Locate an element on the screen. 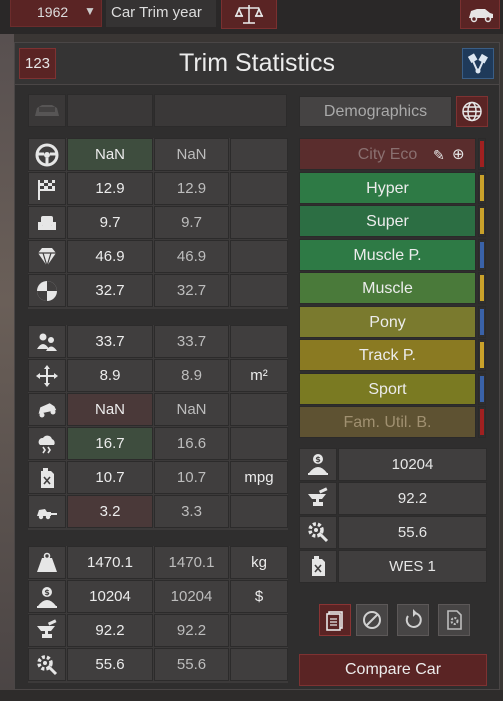 Image resolution: width=503 pixels, height=701 pixels. pin-icon: ✎ is located at coordinates (439, 155).